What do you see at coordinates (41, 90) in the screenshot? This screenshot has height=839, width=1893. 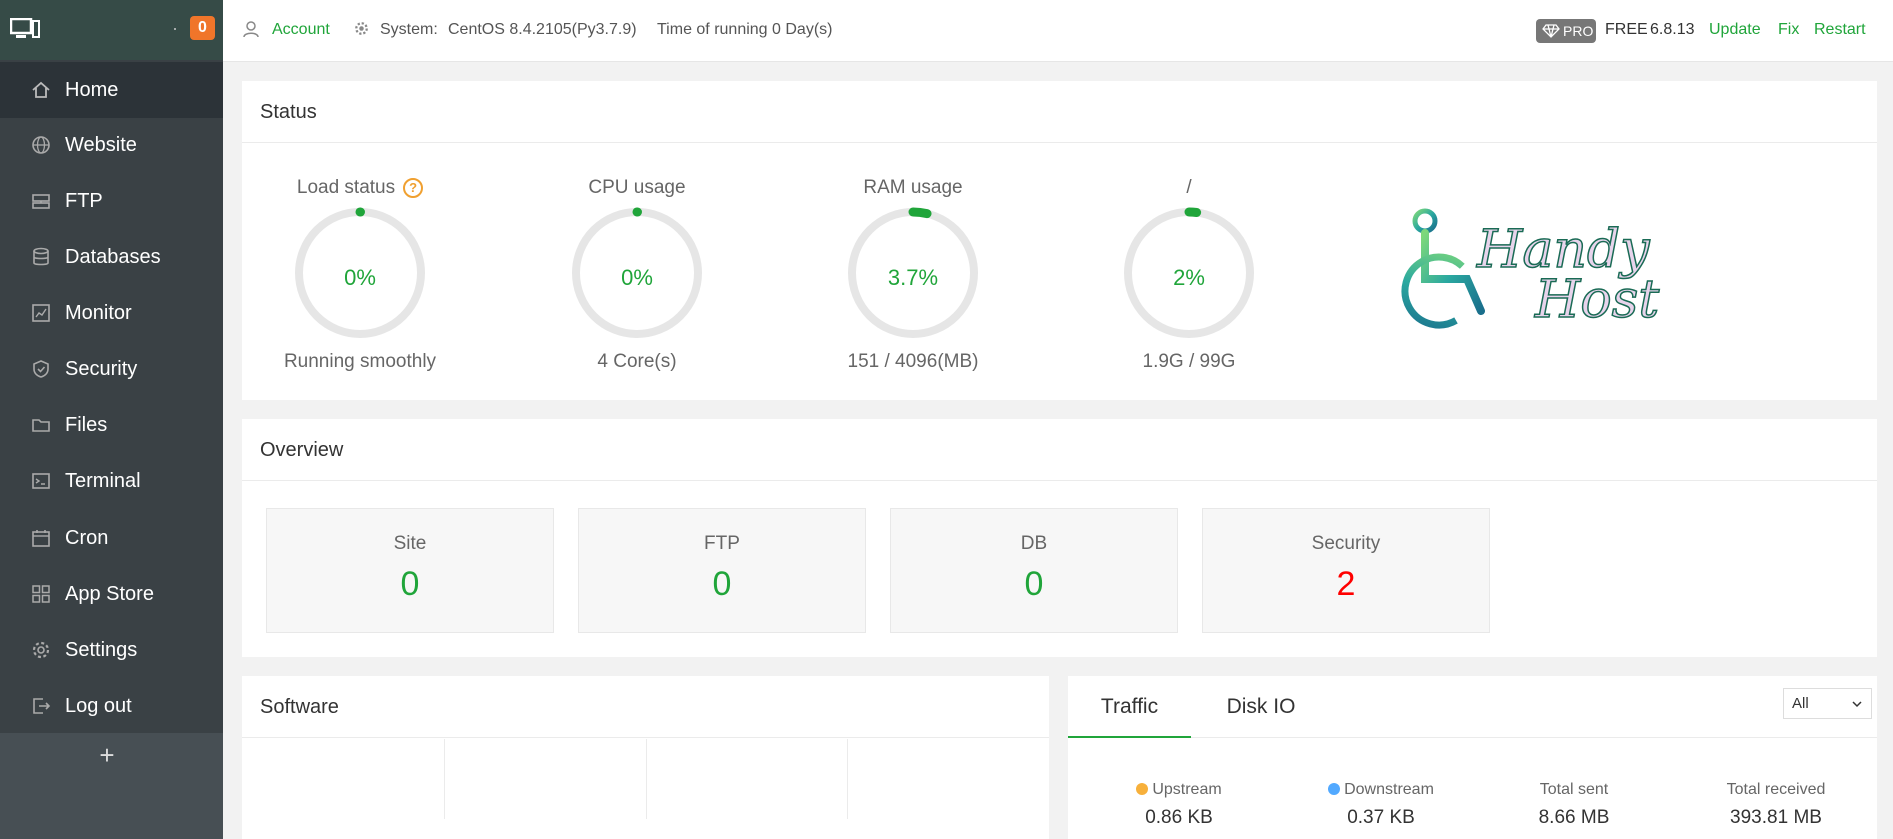 I see `home-icon` at bounding box center [41, 90].